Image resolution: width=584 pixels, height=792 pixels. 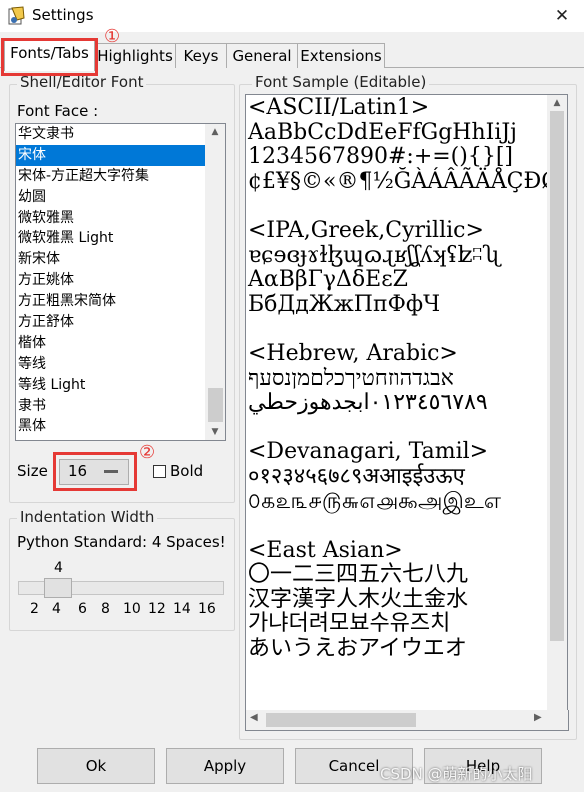 What do you see at coordinates (111, 301) in the screenshot?
I see `font-list-item: 方正粗黑宋简体` at bounding box center [111, 301].